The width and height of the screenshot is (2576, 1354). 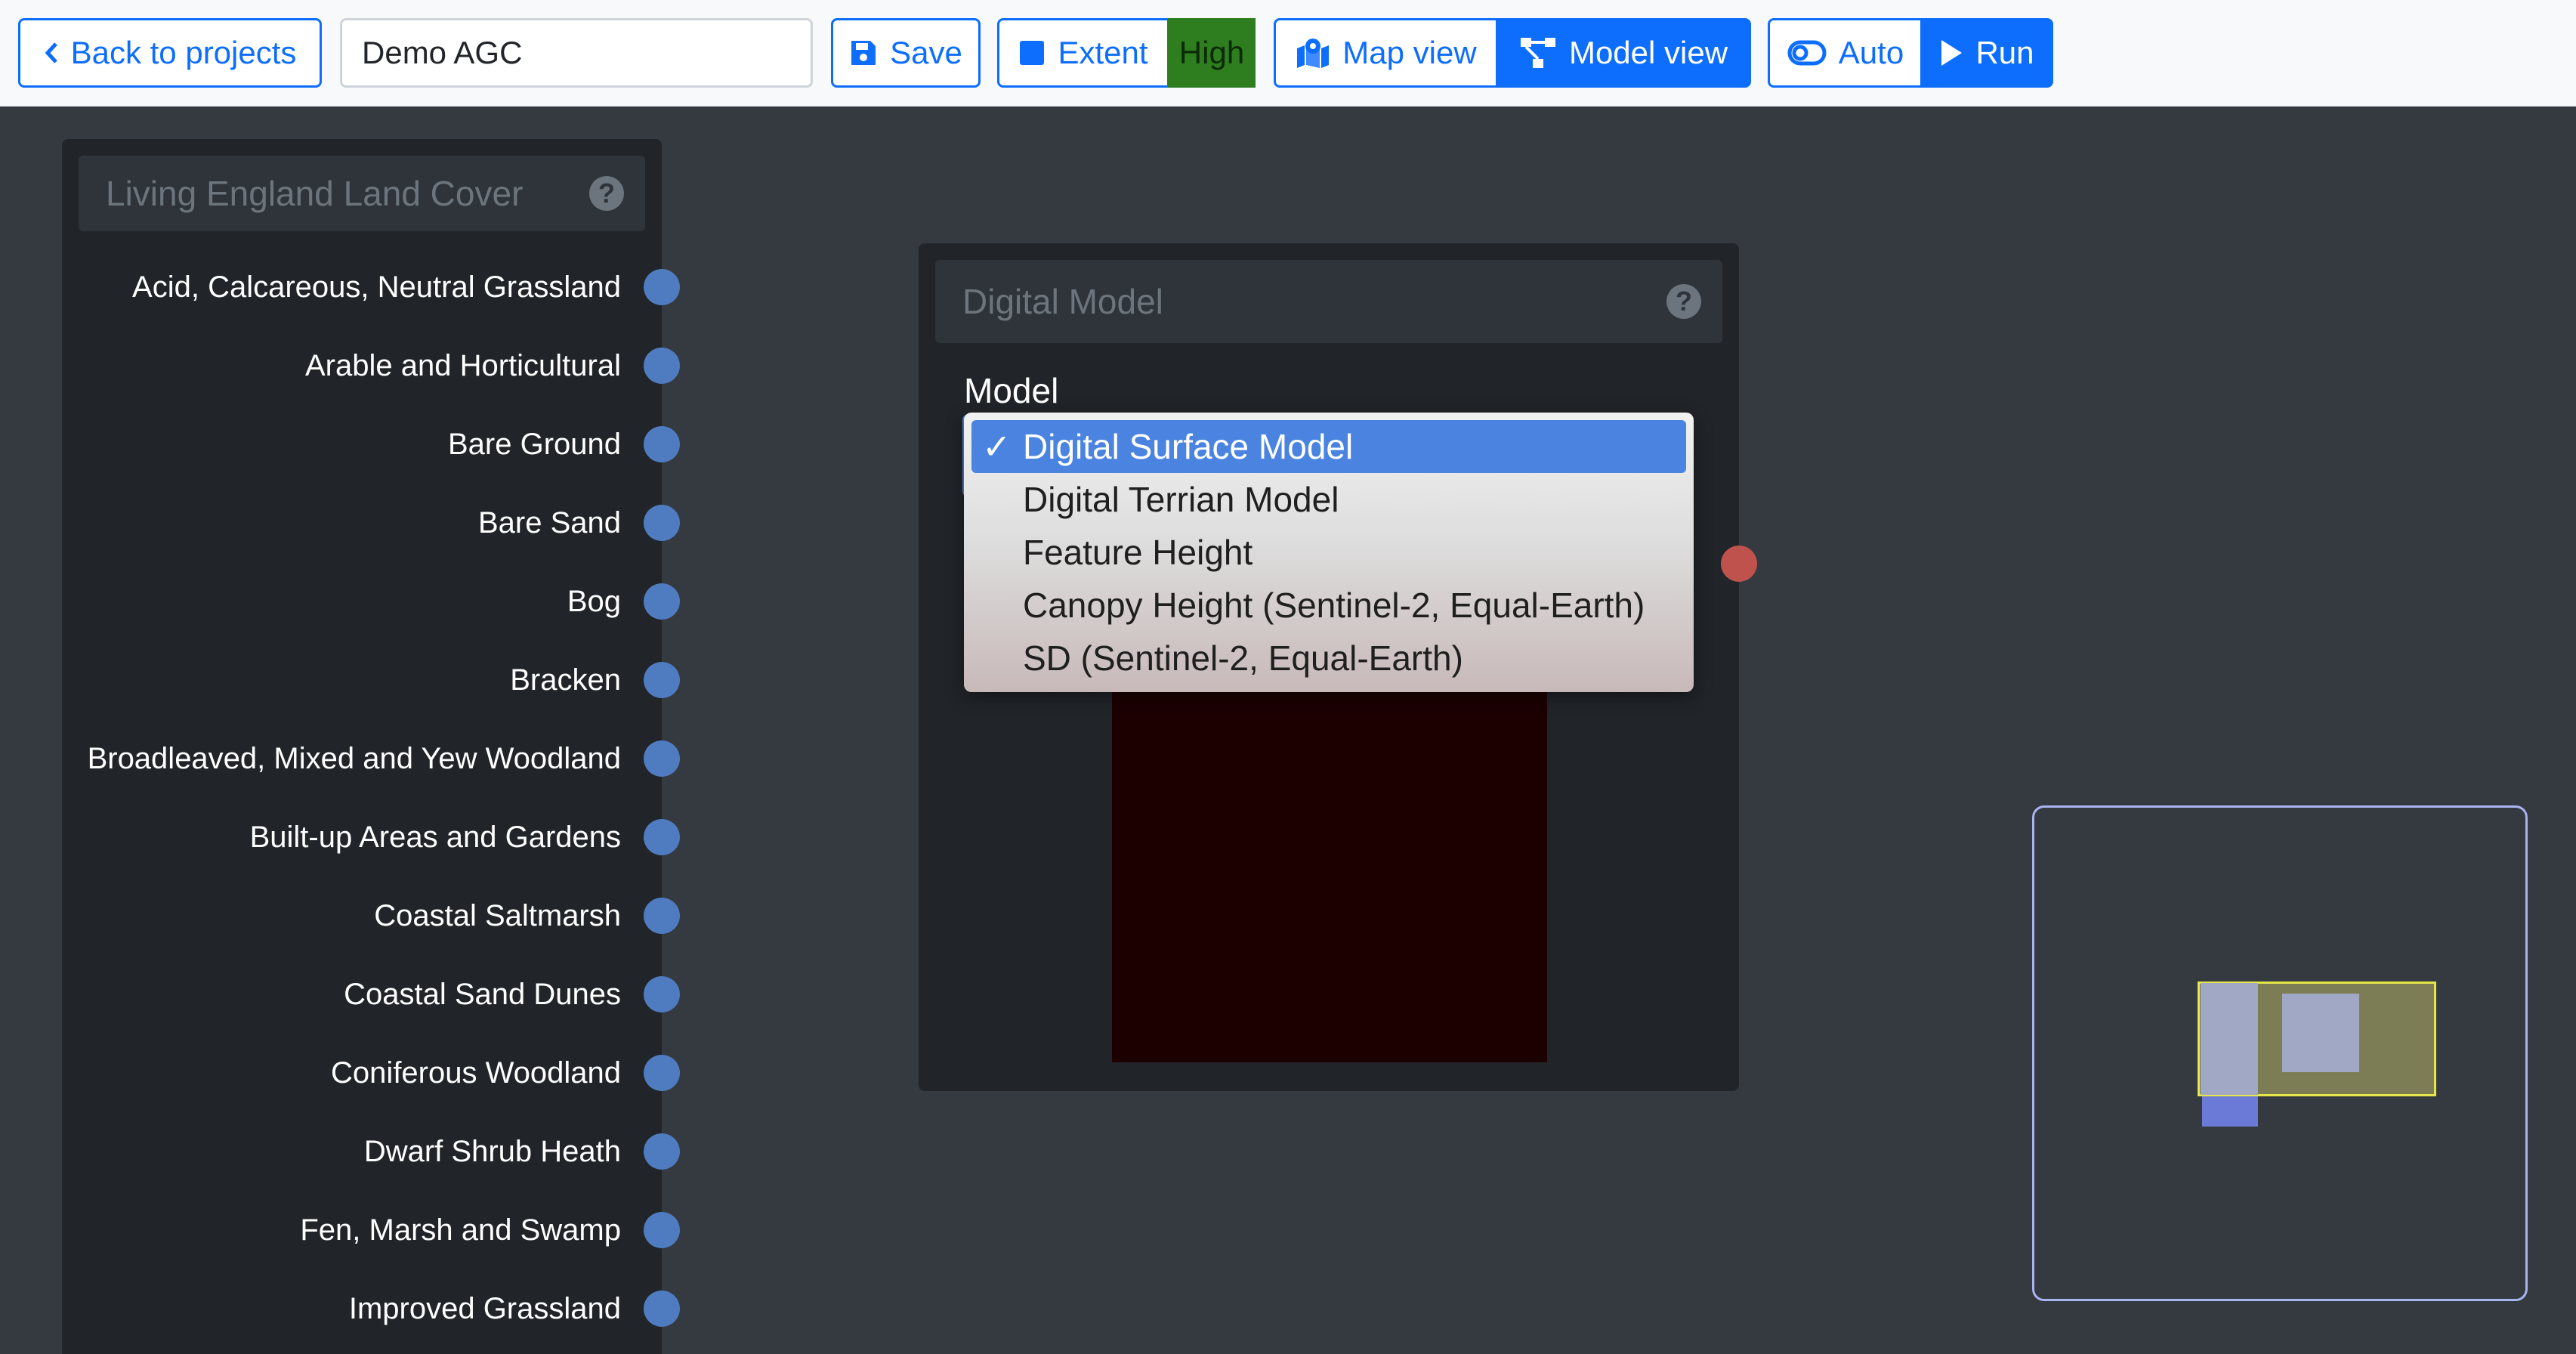 I want to click on output-label: Broadleaved, Mixed and Yew Woodland, so click(x=354, y=758).